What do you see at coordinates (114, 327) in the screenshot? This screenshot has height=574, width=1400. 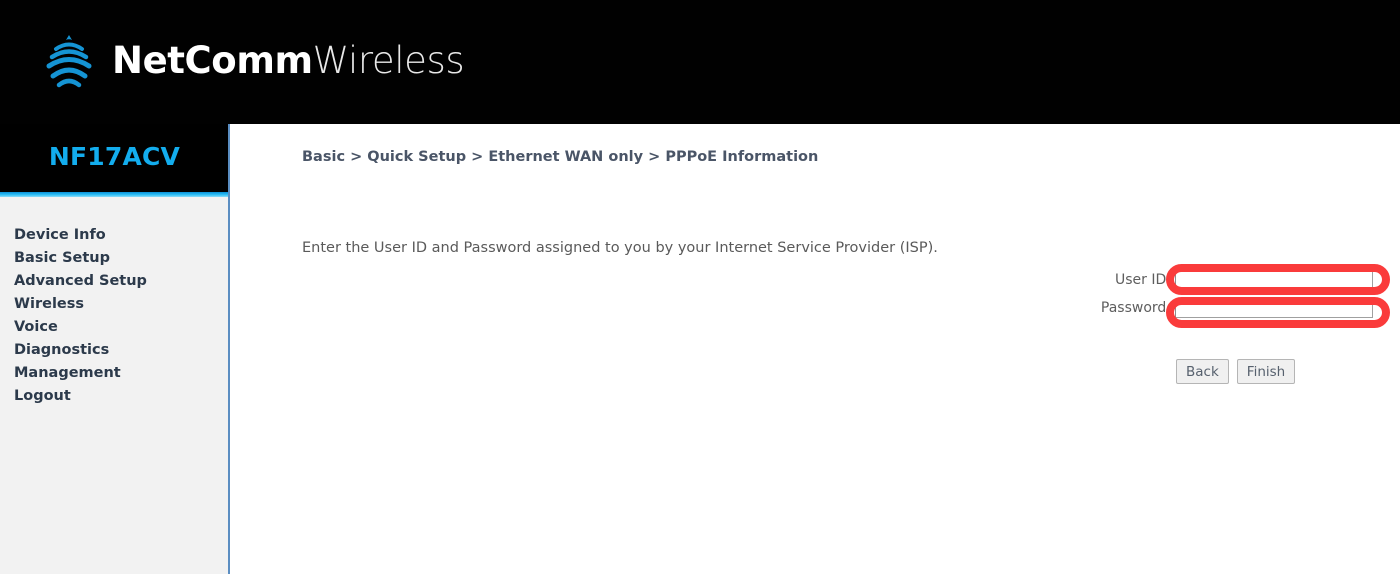 I see `sidebar-item-voice: Voice` at bounding box center [114, 327].